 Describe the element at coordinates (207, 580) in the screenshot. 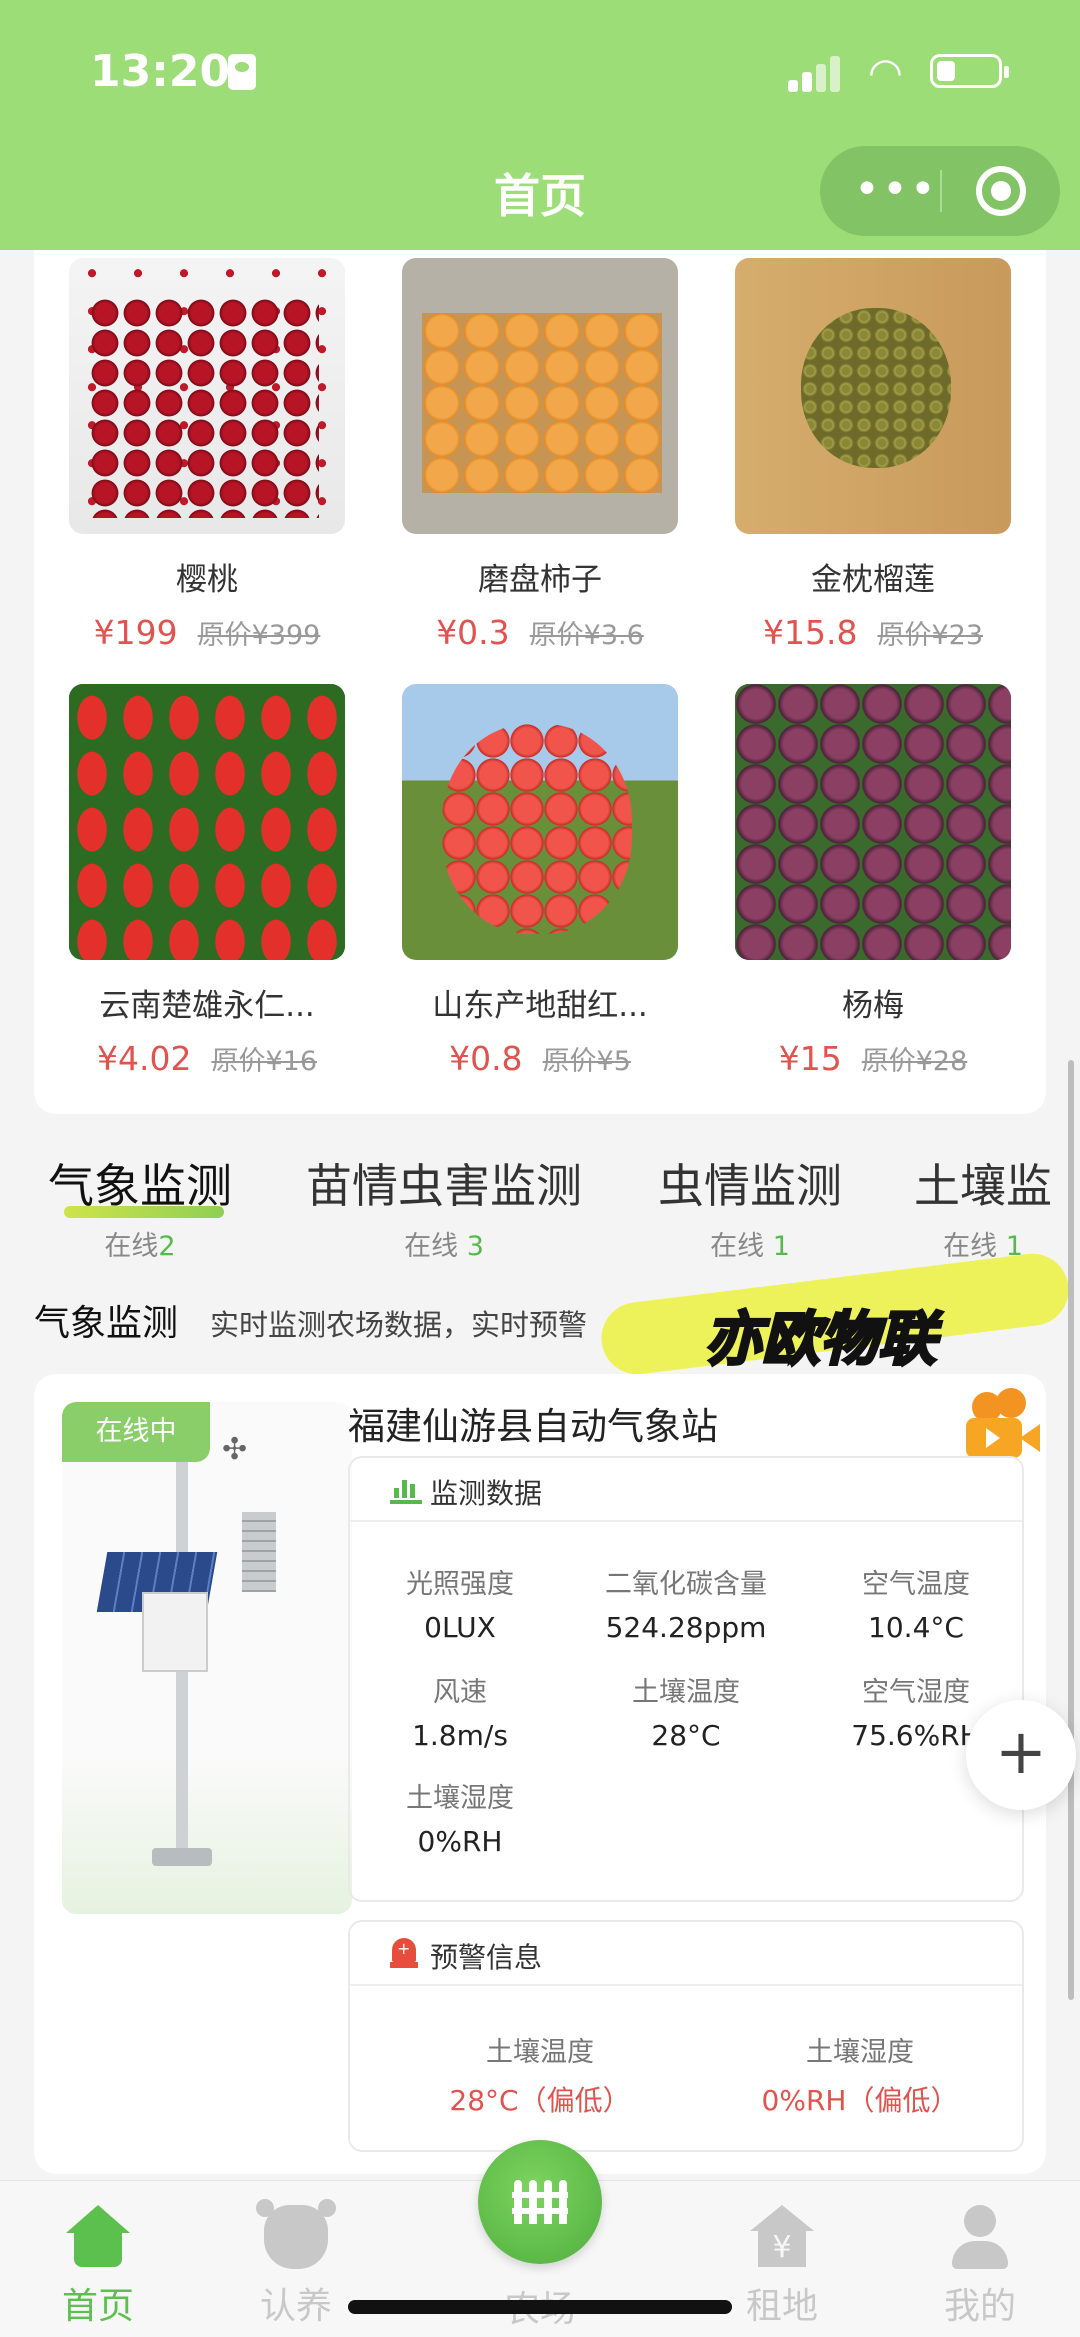

I see `product-name: 樱桃` at that location.